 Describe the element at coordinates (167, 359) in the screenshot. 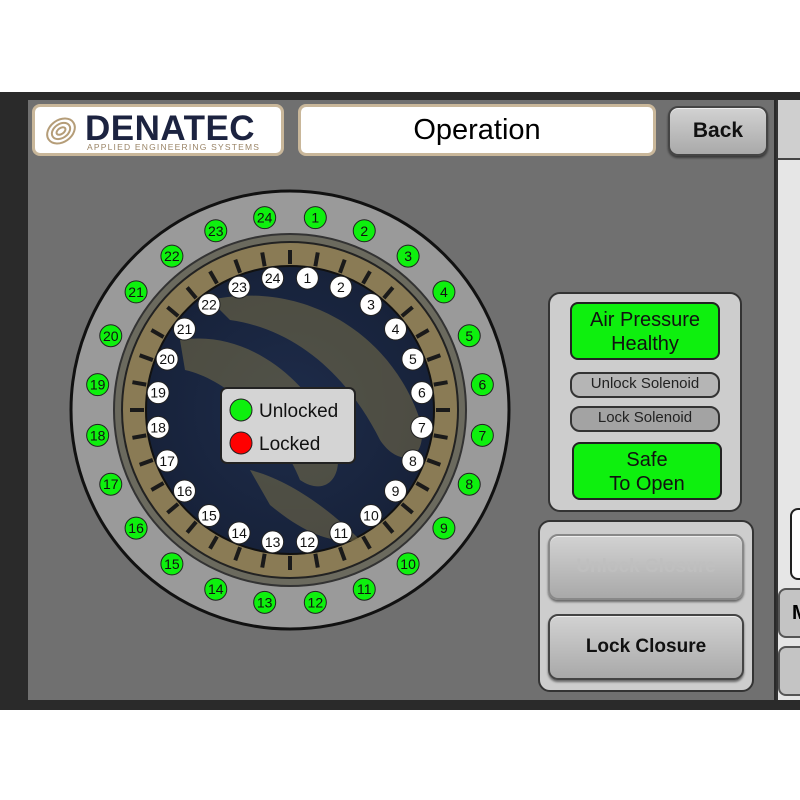

I see `inner-pin-label: 20` at that location.